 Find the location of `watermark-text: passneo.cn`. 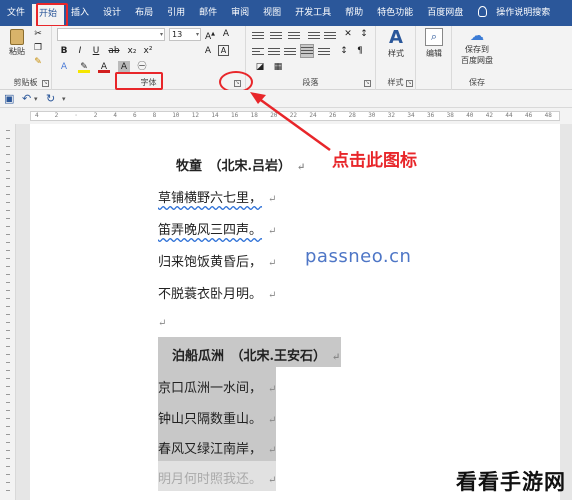

watermark-text: passneo.cn is located at coordinates (358, 256).